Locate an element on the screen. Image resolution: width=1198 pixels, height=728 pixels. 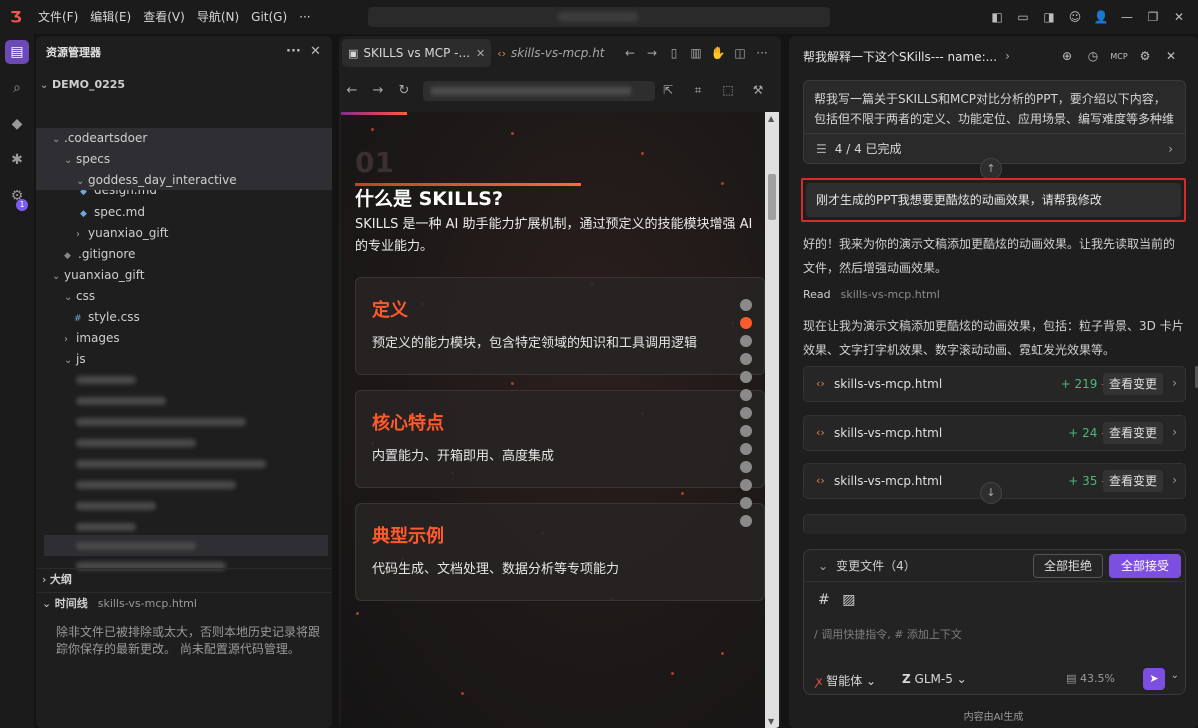
debug-activity: ✱ is located at coordinates (17, 160).